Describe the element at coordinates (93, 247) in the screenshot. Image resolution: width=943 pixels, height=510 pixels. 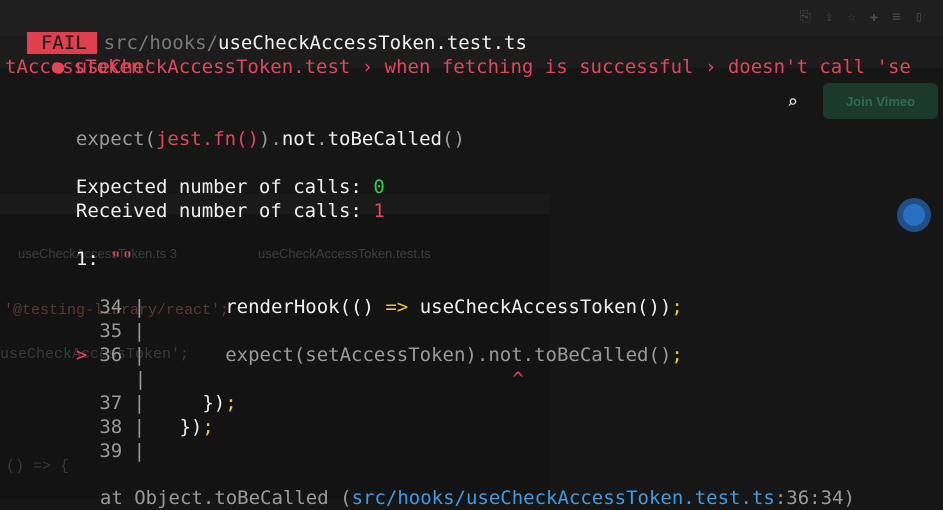
I see `call-list-line: 1: ""` at that location.